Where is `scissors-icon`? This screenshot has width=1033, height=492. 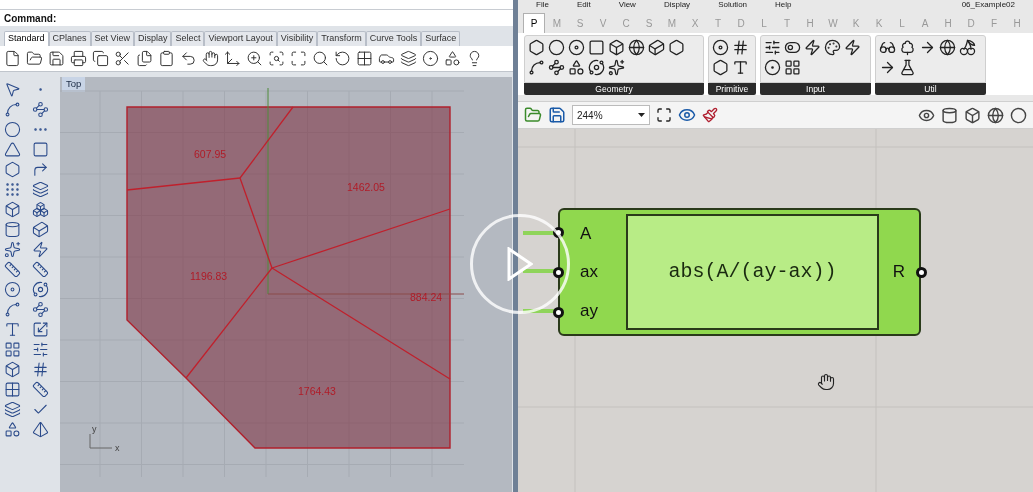 scissors-icon is located at coordinates (122, 58).